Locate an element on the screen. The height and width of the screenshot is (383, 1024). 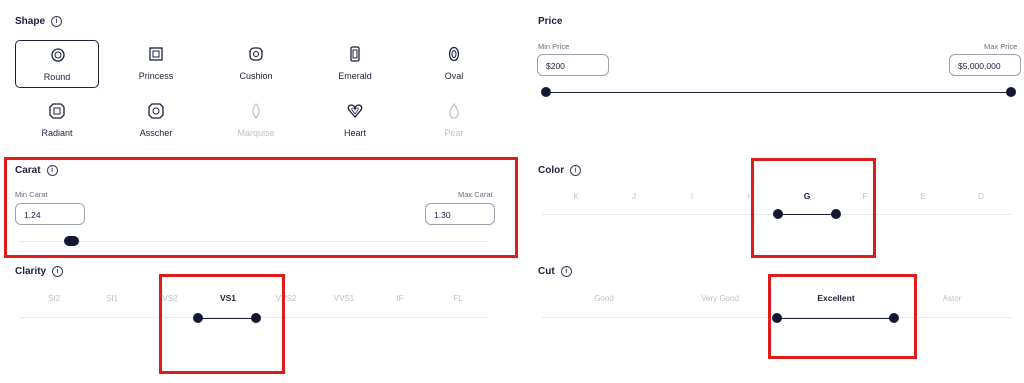
shape-option-marquise: Marquise is located at coordinates (256, 121).